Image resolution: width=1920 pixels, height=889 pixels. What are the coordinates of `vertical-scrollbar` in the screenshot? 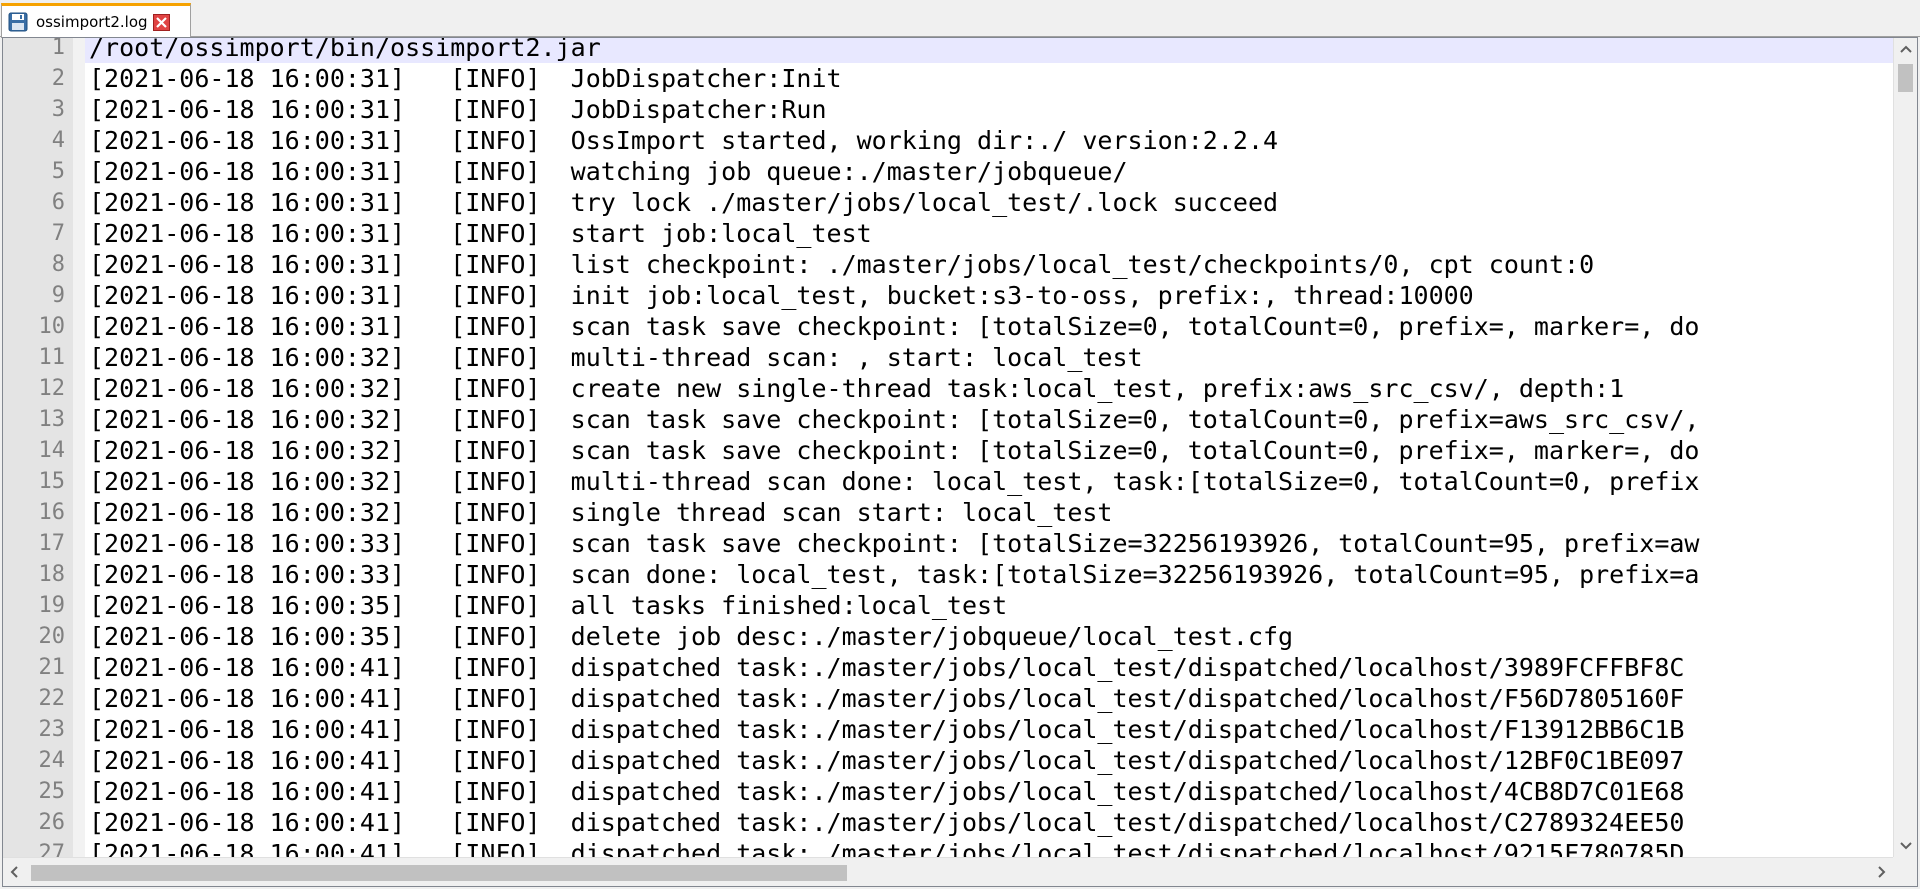 It's located at (1905, 447).